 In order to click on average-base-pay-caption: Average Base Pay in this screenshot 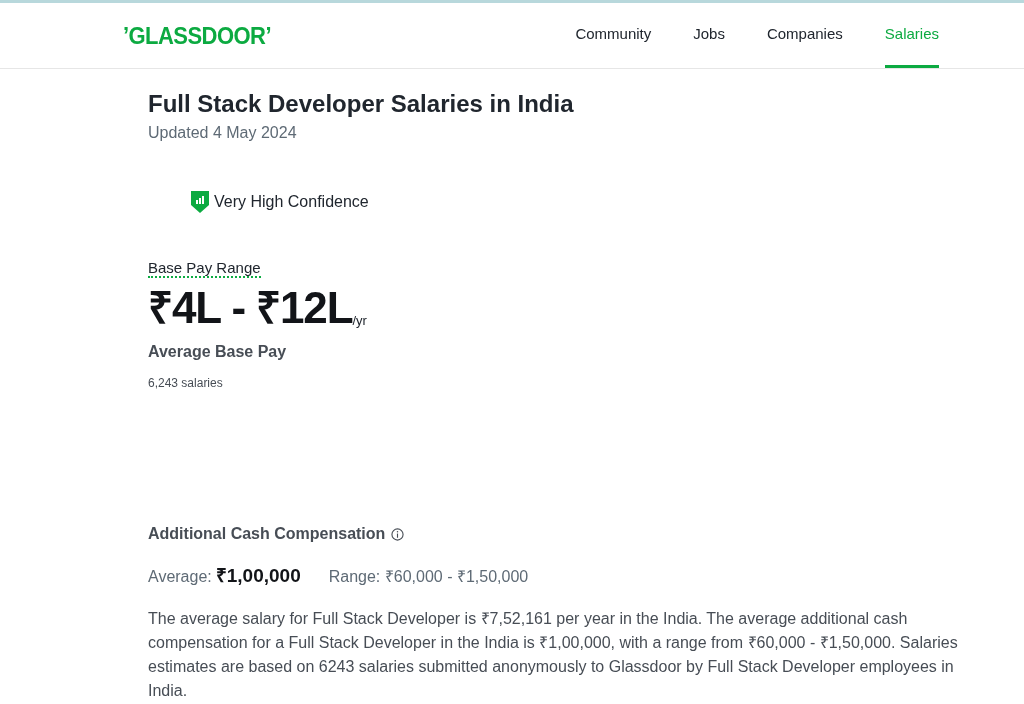, I will do `click(218, 352)`.